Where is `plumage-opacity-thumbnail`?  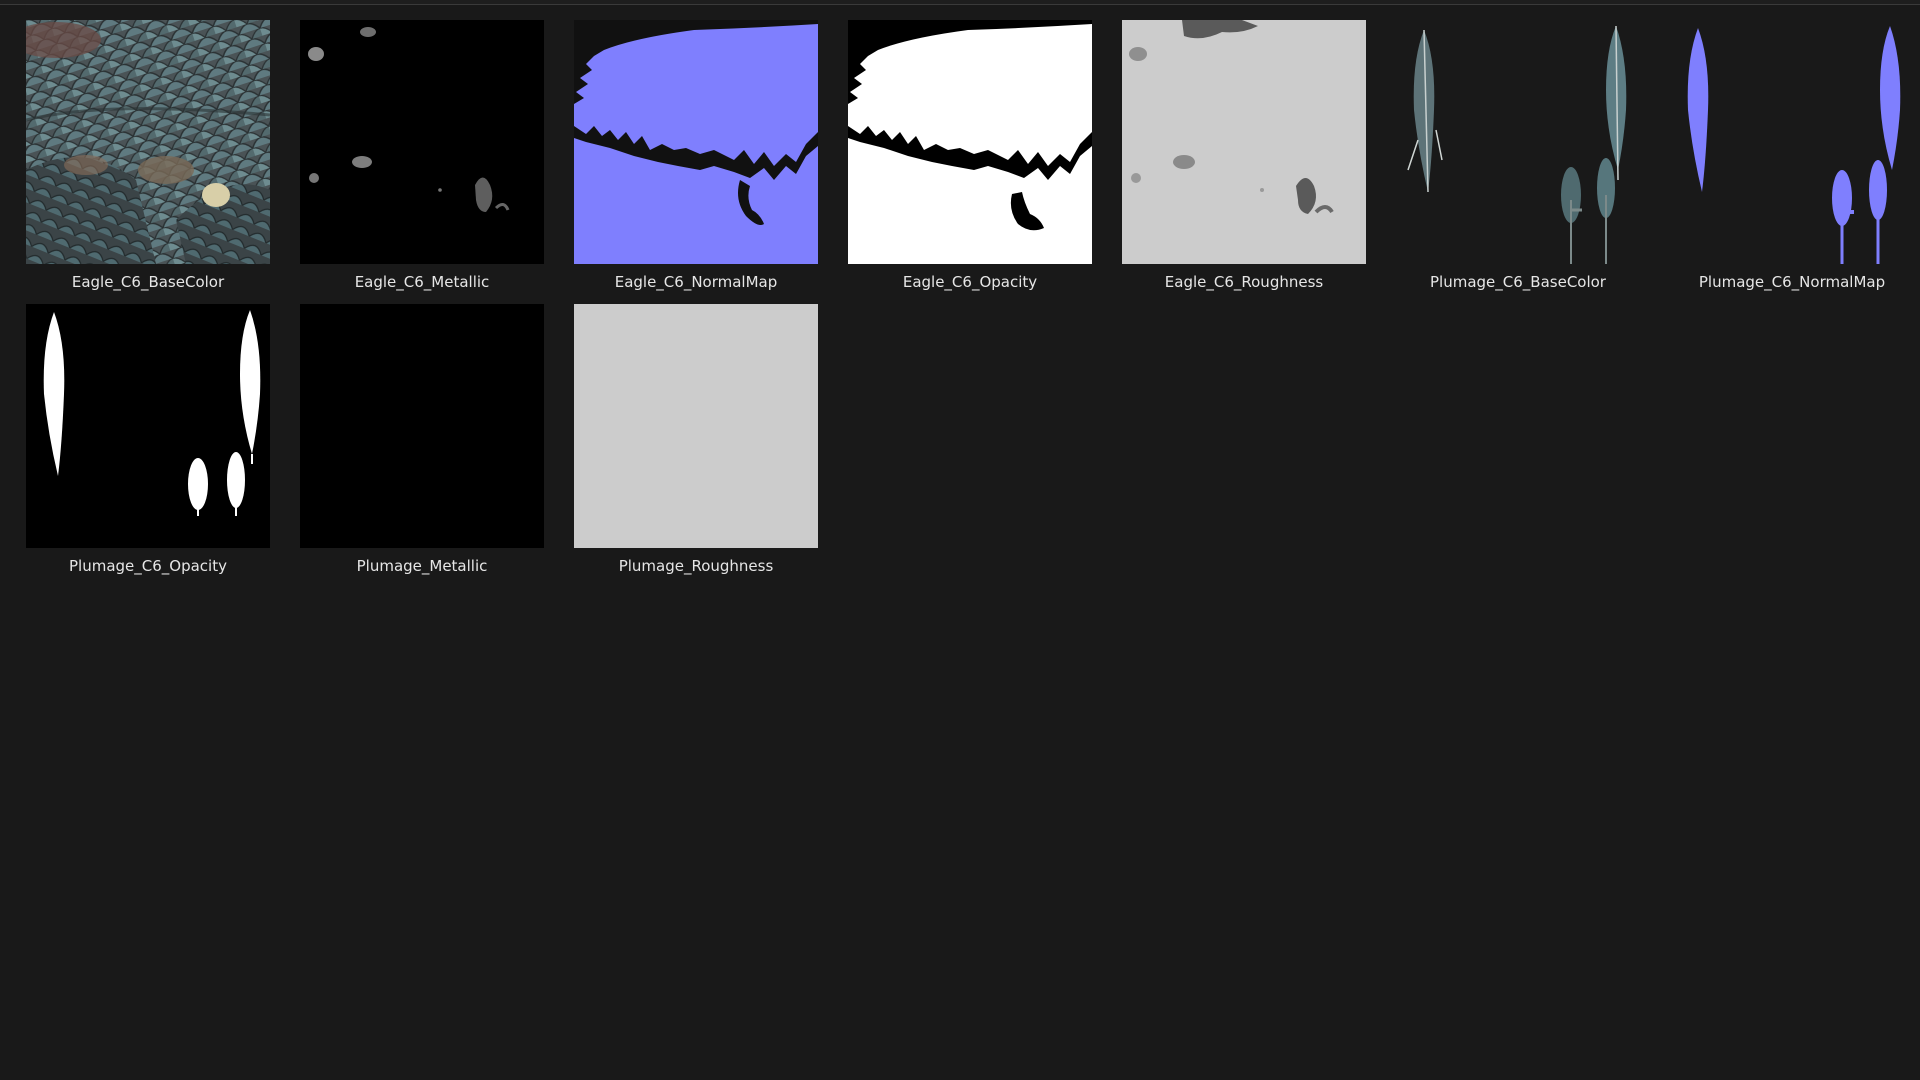
plumage-opacity-thumbnail is located at coordinates (148, 426).